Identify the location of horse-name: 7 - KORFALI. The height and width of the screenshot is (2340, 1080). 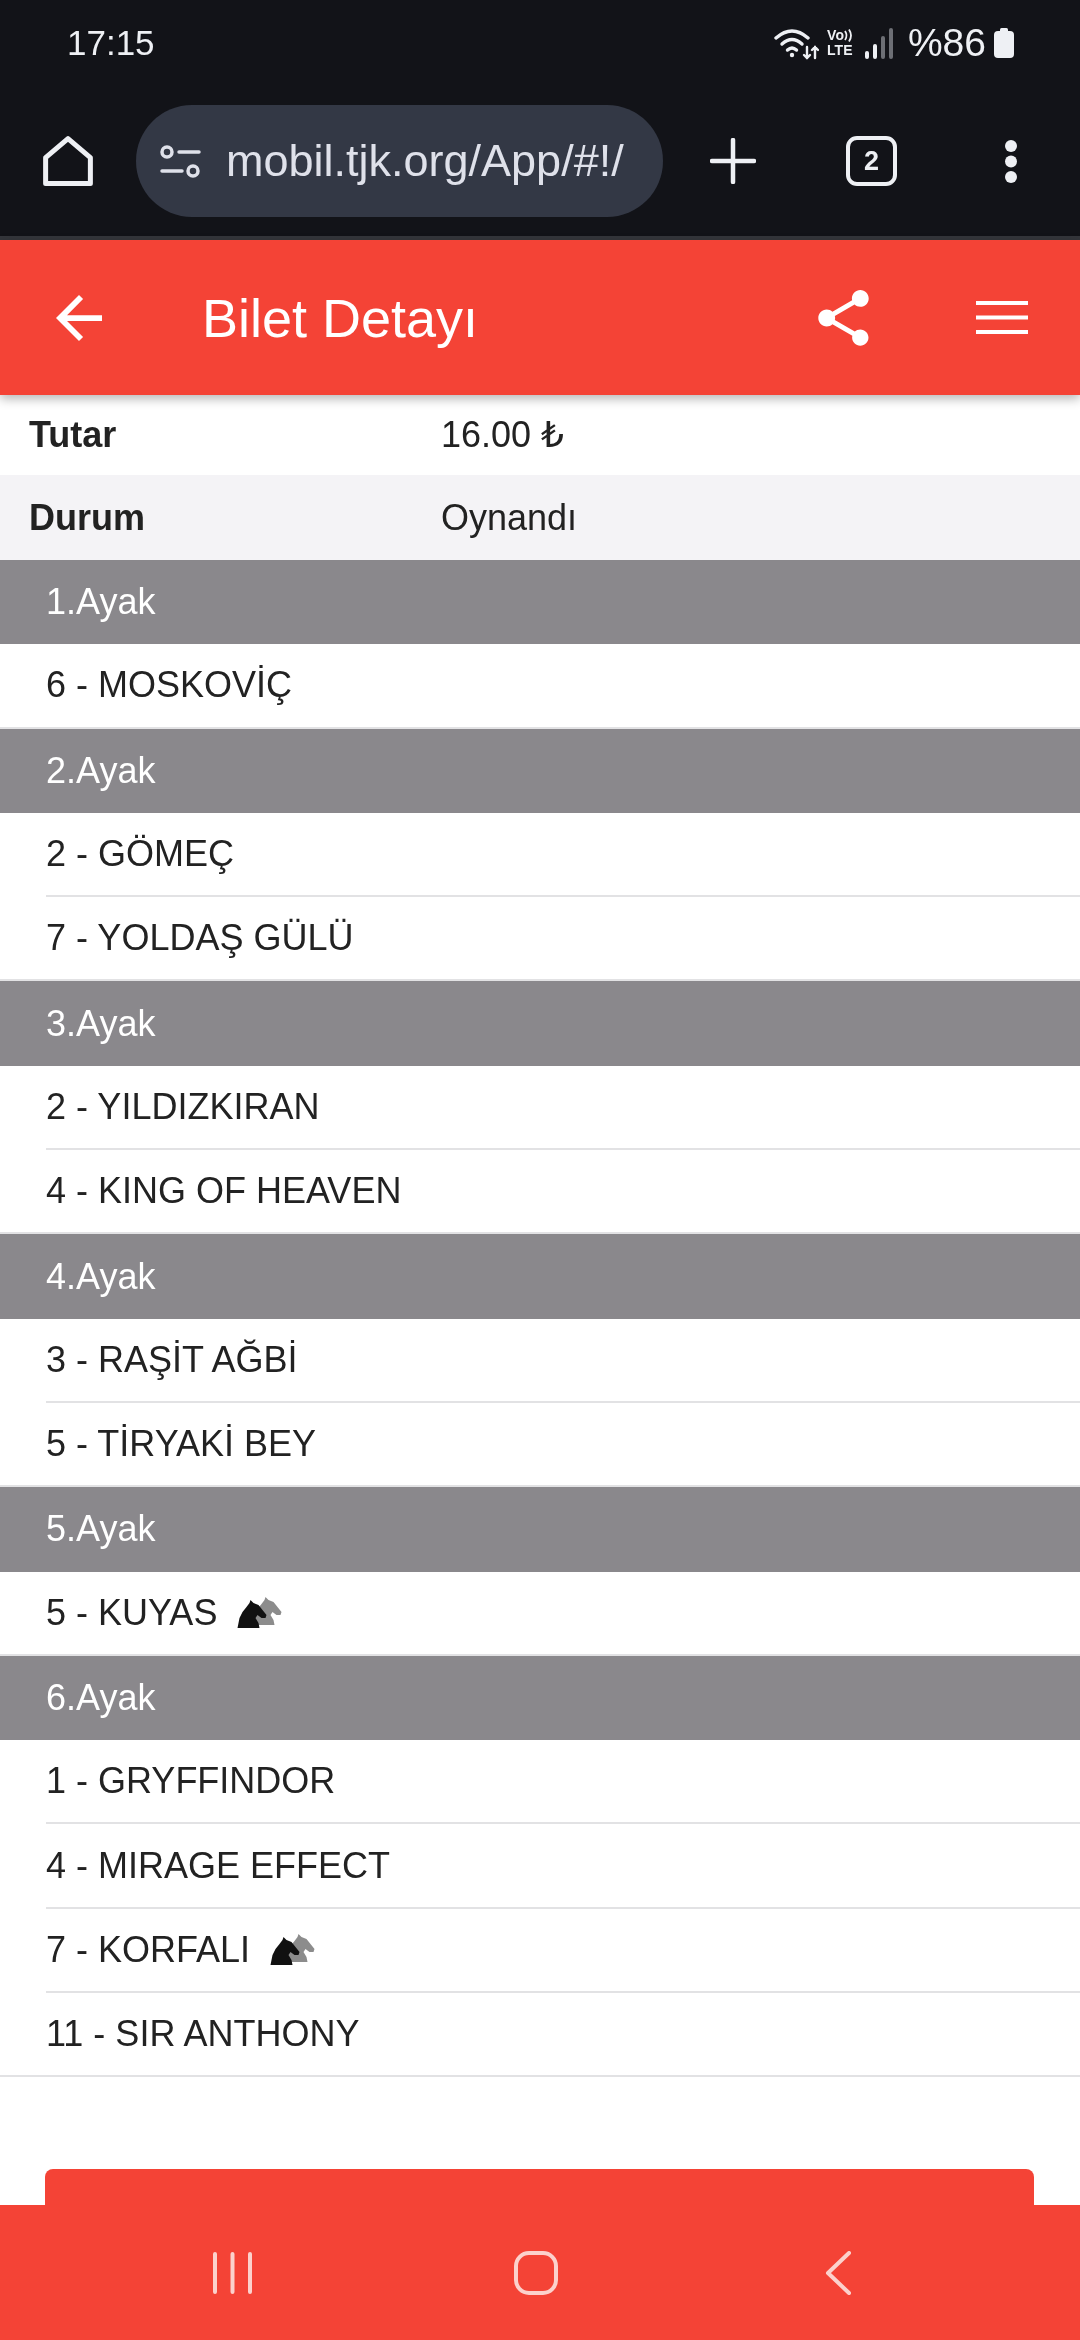
(148, 1949).